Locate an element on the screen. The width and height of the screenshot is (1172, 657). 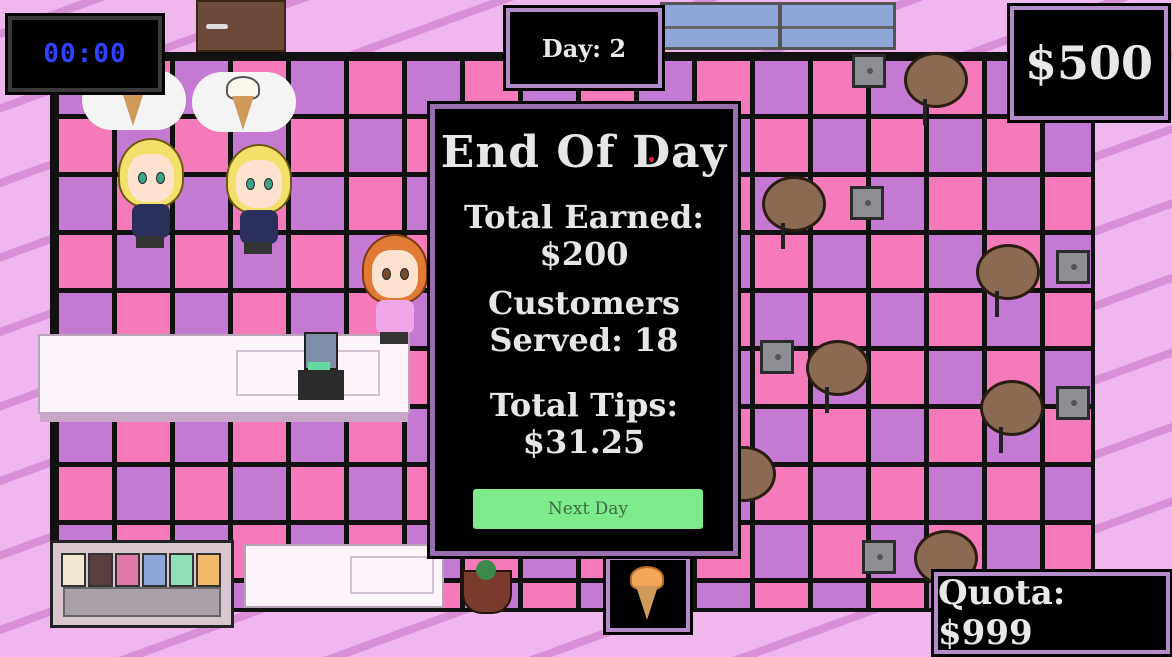
service-counter is located at coordinates (224, 378).